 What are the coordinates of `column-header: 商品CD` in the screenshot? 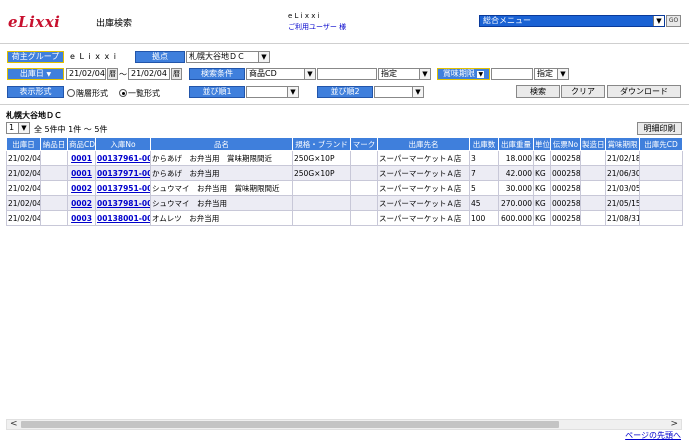 It's located at (81, 144).